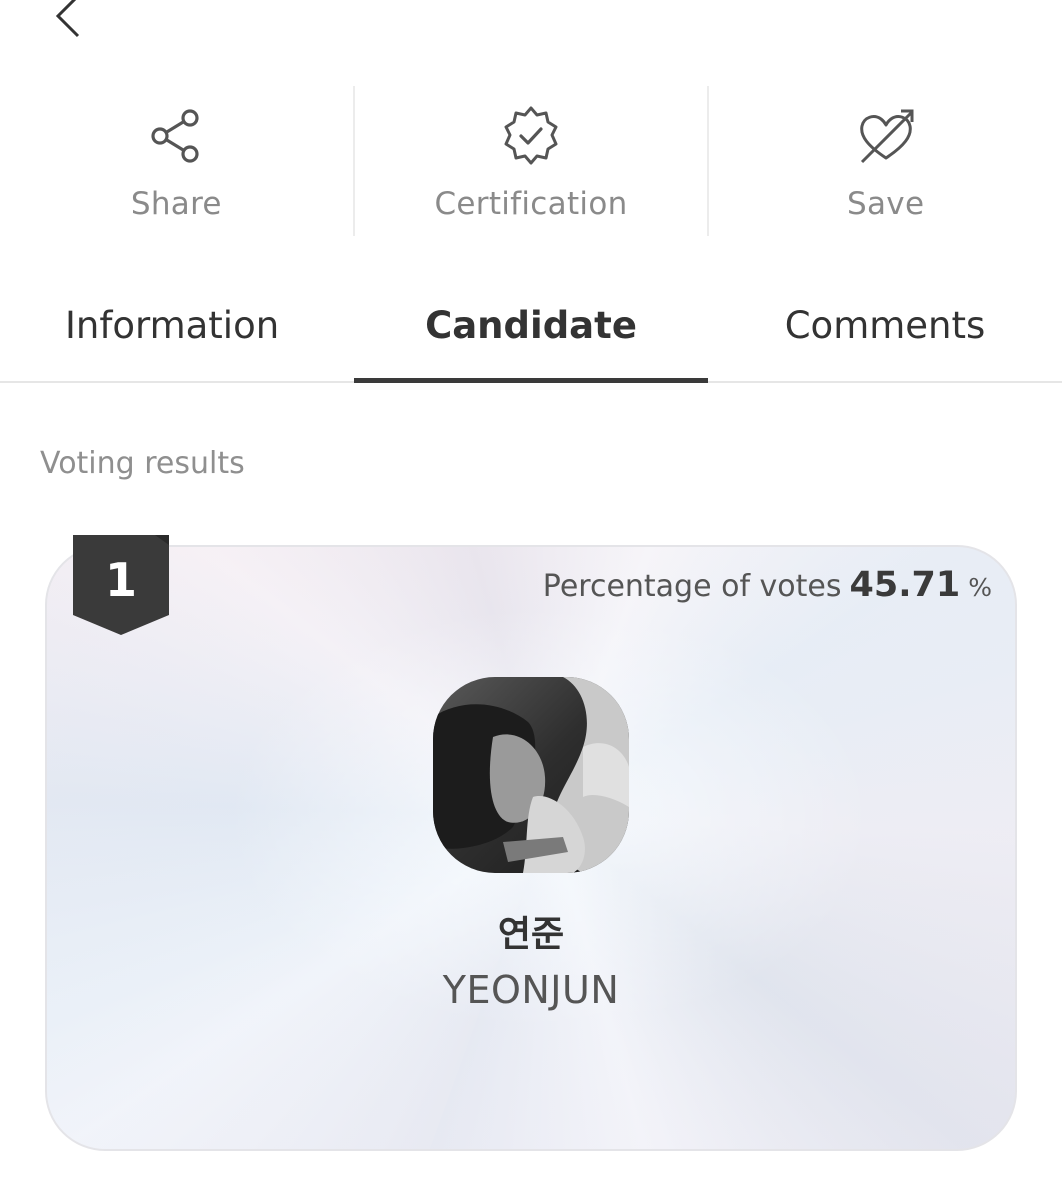  I want to click on certification-label: Certification, so click(531, 204).